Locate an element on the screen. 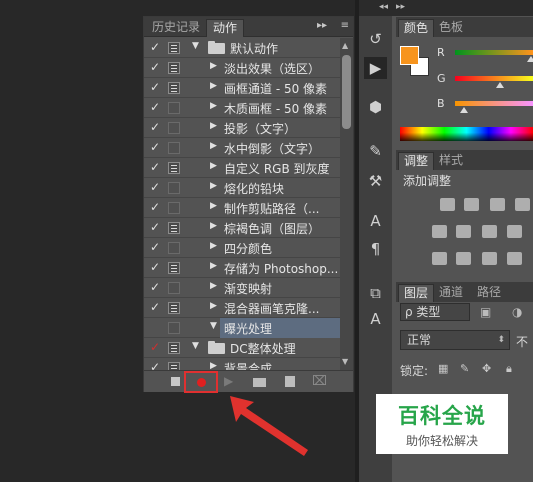  delete-trash-icon: ⌧ is located at coordinates (320, 382).